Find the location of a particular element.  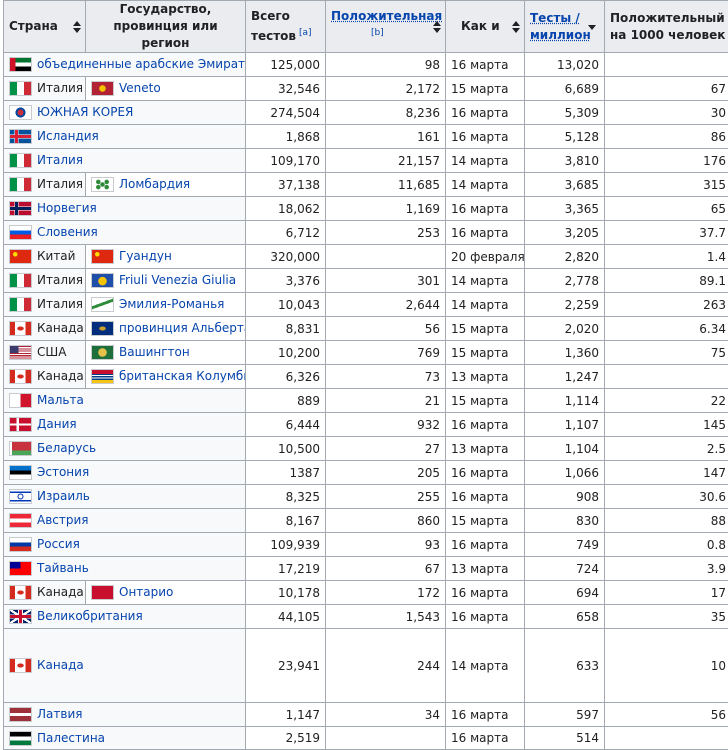

footnote-b-link: [b] is located at coordinates (377, 33).